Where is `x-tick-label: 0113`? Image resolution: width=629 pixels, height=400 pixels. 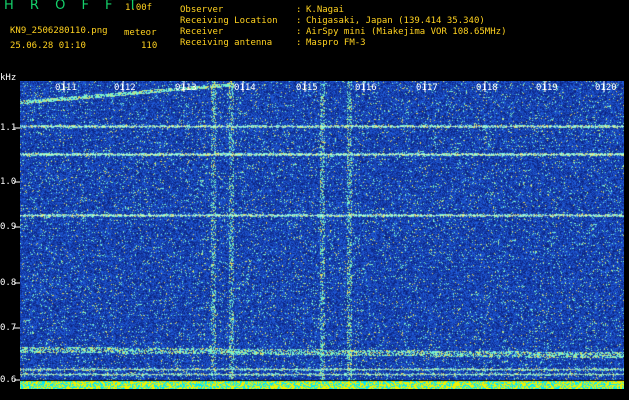
x-tick-label: 0113 is located at coordinates (186, 88).